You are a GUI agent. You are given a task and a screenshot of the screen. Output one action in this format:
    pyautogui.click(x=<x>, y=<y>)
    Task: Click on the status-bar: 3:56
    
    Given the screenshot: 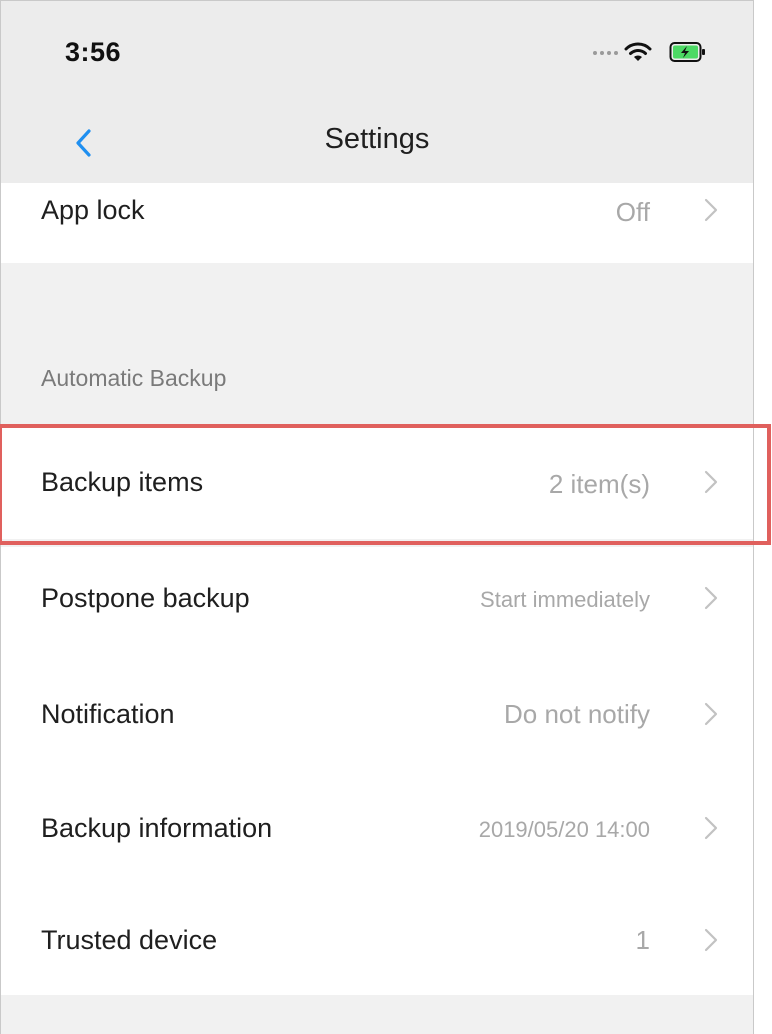 What is the action you would take?
    pyautogui.click(x=377, y=51)
    